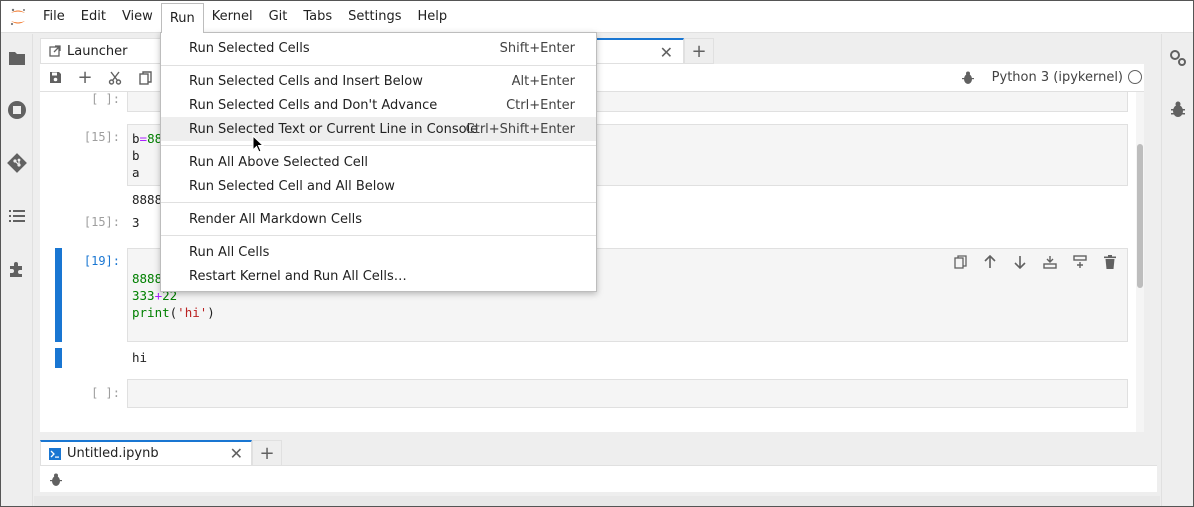 The image size is (1194, 507). Describe the element at coordinates (597, 501) in the screenshot. I see `status-bar` at that location.